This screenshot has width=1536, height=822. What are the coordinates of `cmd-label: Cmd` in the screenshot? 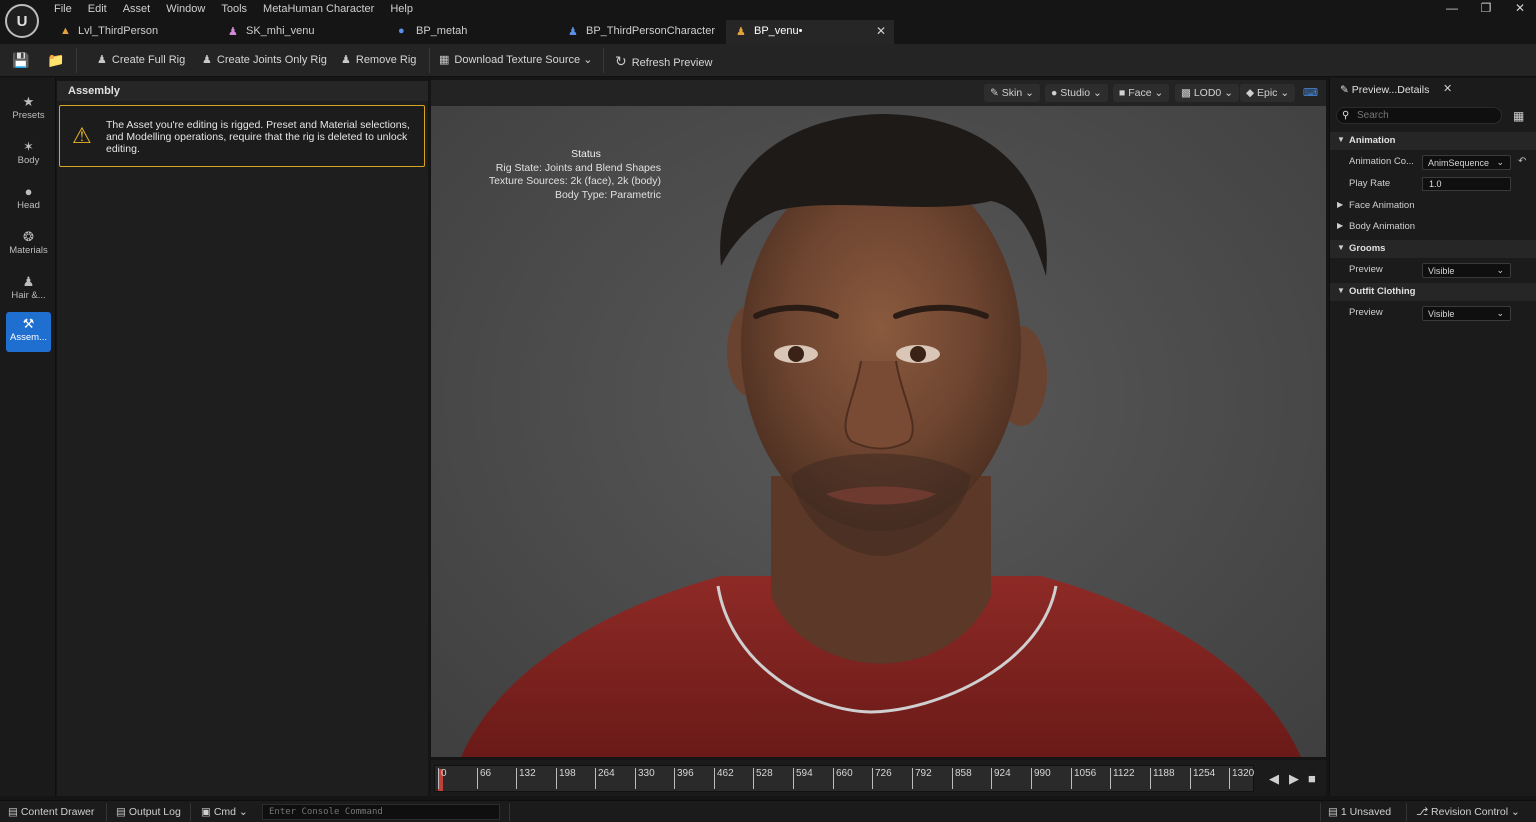 It's located at (225, 812).